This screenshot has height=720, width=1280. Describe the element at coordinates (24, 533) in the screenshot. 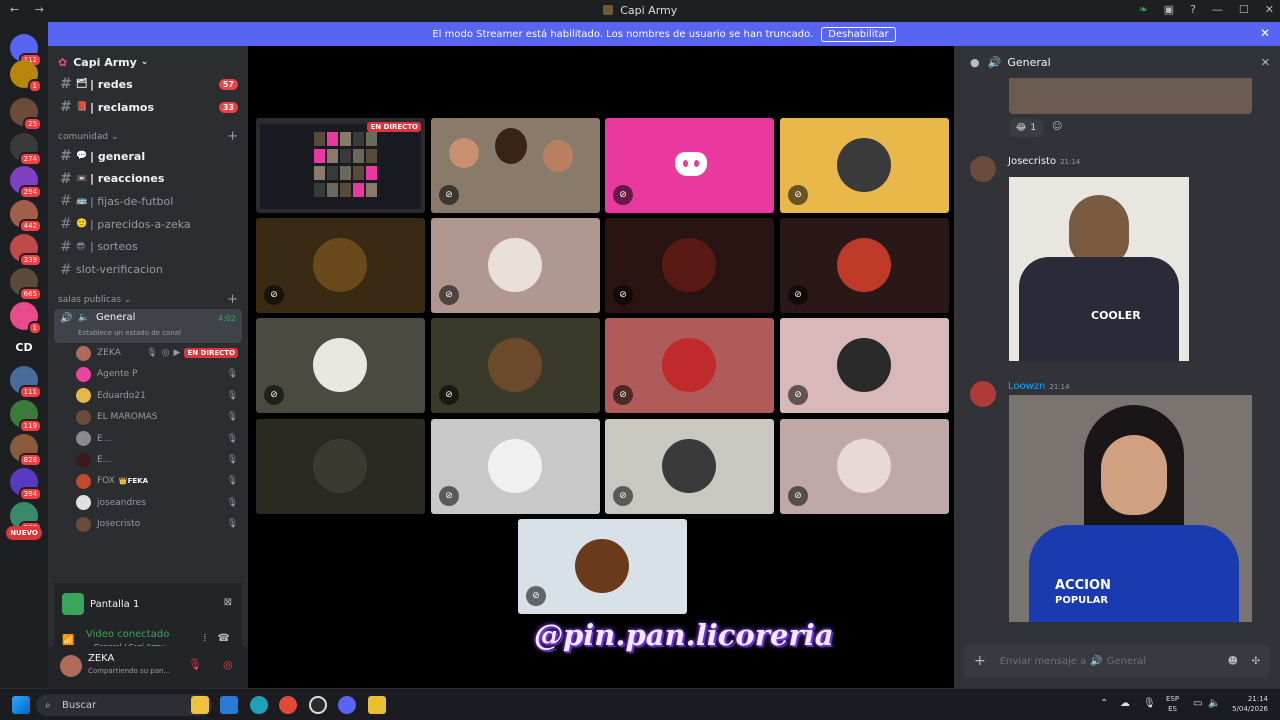

I see `server-icon: NUEVO` at that location.